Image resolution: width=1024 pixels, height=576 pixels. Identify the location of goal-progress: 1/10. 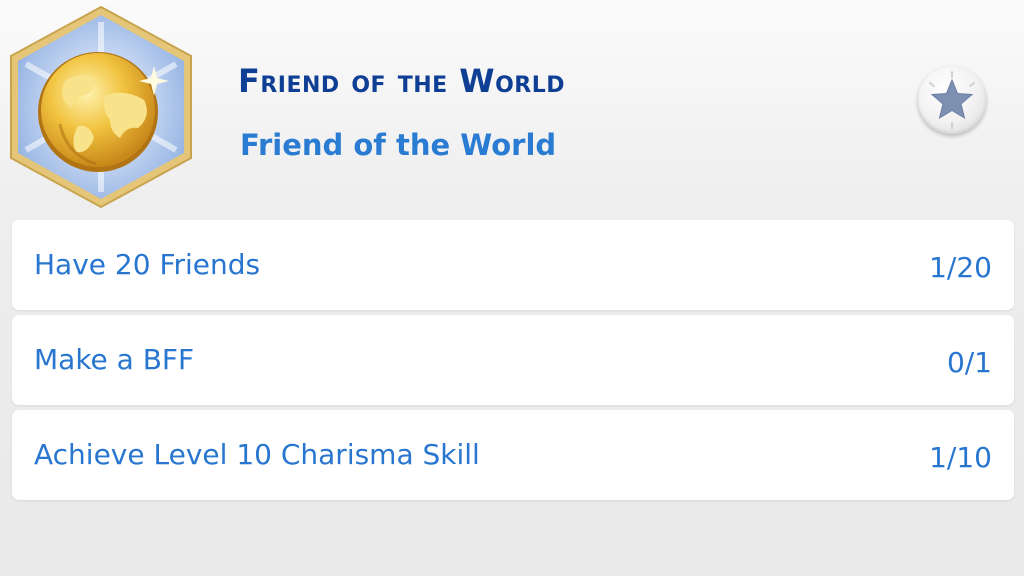
(960, 457).